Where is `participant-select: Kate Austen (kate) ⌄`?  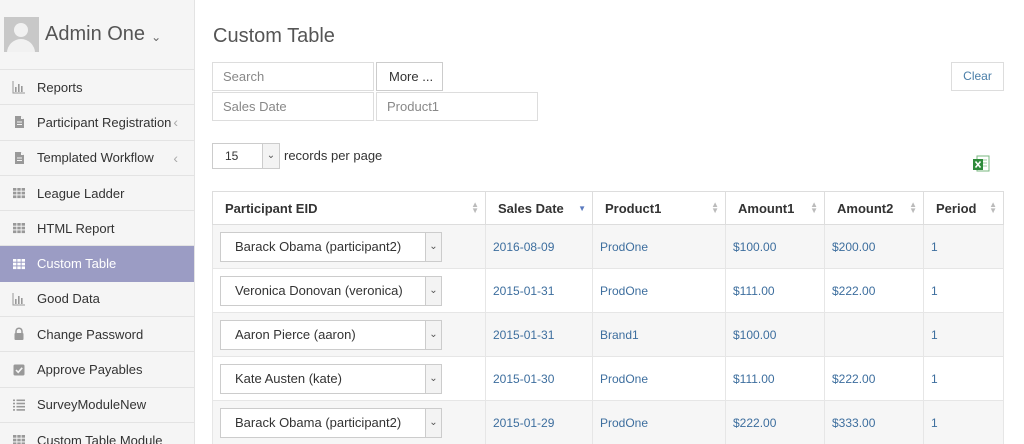
participant-select: Kate Austen (kate) ⌄ is located at coordinates (331, 378).